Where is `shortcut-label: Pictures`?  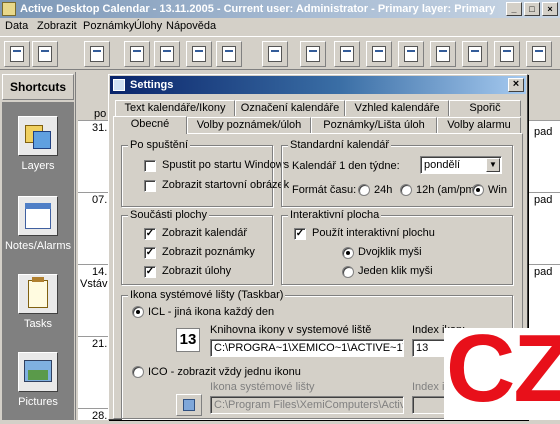
shortcut-label: Pictures is located at coordinates (38, 402).